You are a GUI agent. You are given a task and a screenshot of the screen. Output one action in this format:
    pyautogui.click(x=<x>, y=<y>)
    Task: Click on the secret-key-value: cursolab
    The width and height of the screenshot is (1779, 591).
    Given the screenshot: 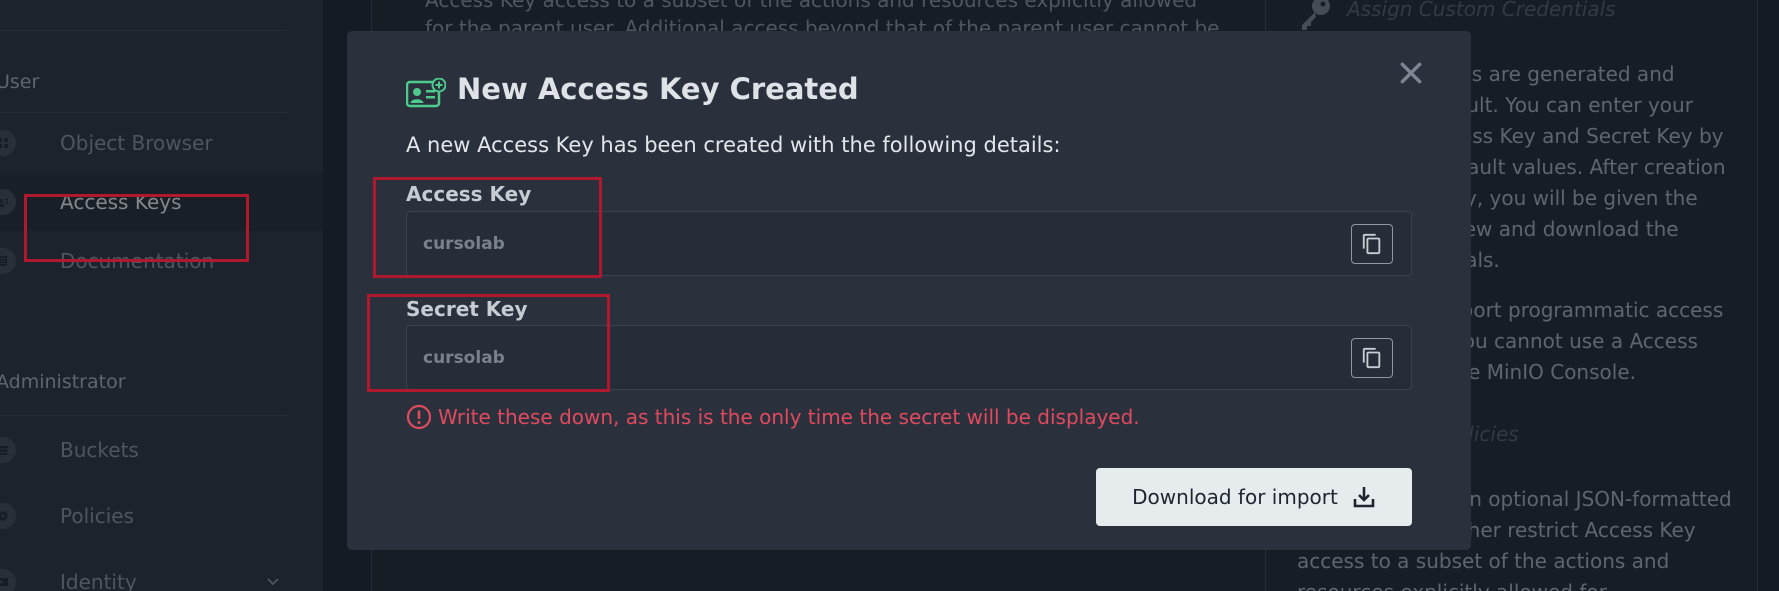 What is the action you would take?
    pyautogui.click(x=464, y=357)
    